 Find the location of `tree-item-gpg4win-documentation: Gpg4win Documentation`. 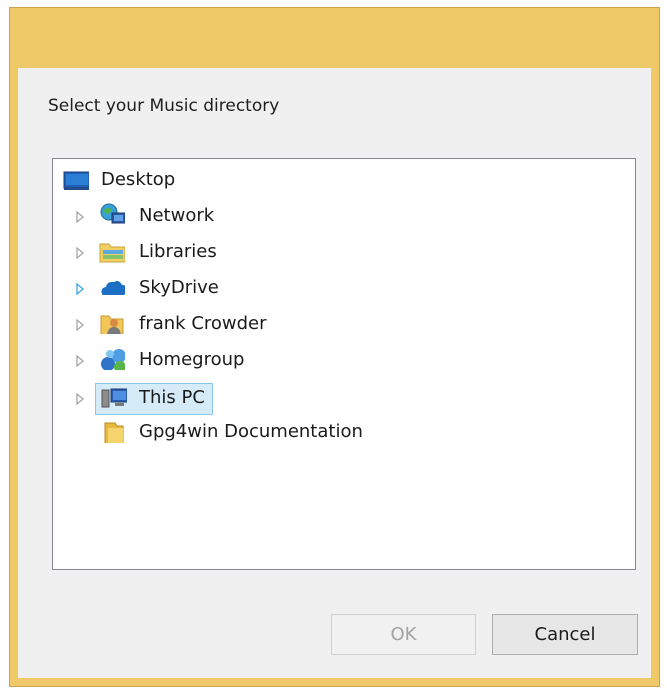

tree-item-gpg4win-documentation: Gpg4win Documentation is located at coordinates (233, 432).